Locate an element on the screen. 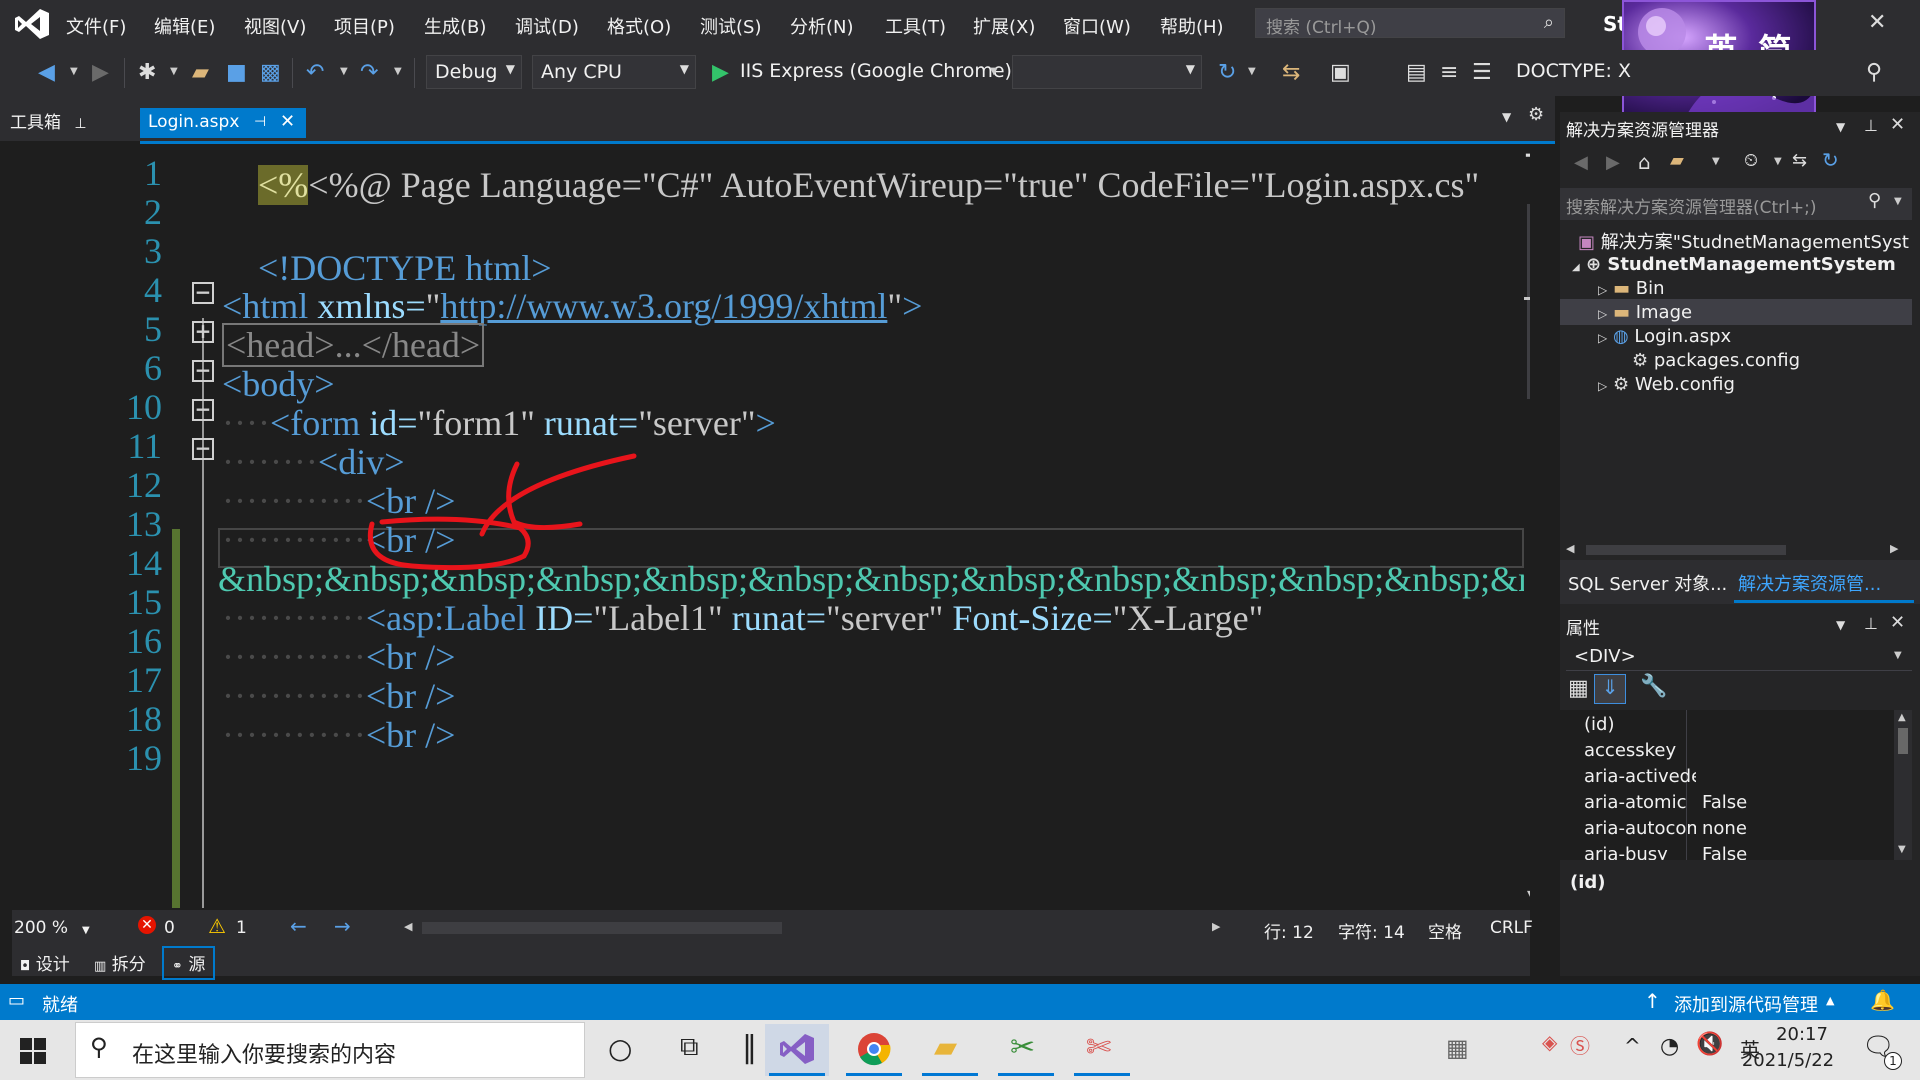 Image resolution: width=1920 pixels, height=1080 pixels. tab-split: ▥ 拆分 is located at coordinates (120, 962).